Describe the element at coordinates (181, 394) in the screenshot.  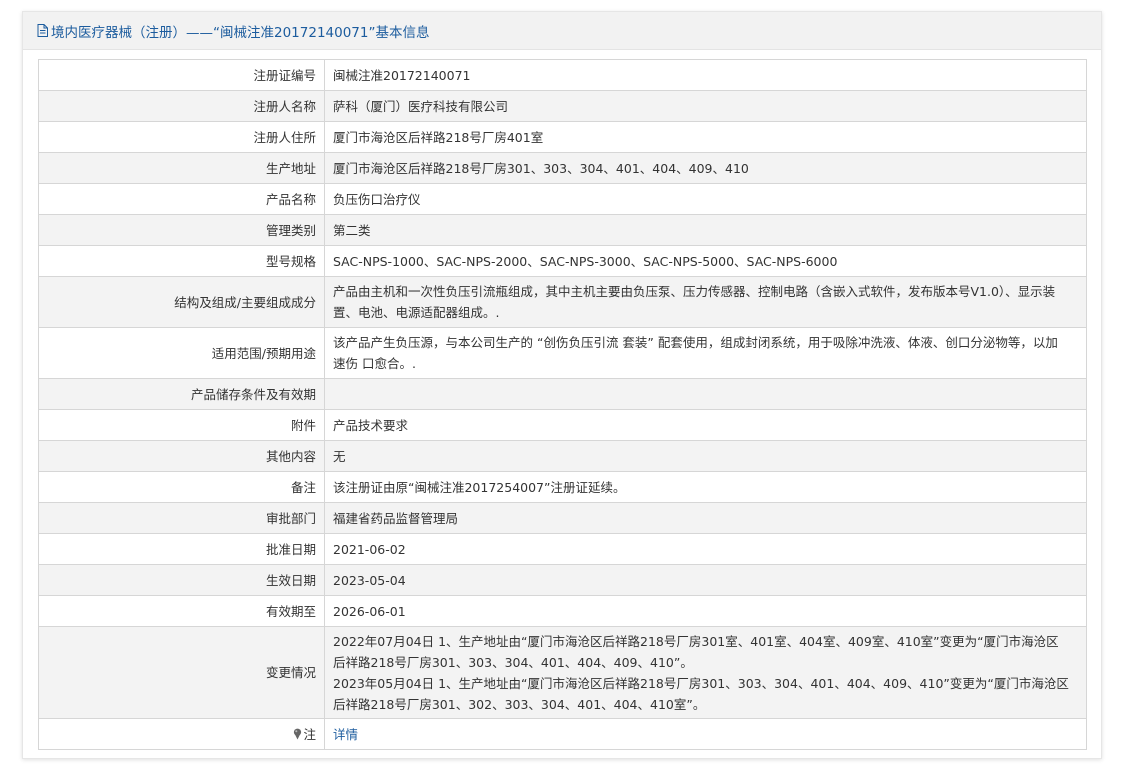
I see `field-label: 产品储存条件及有效期` at that location.